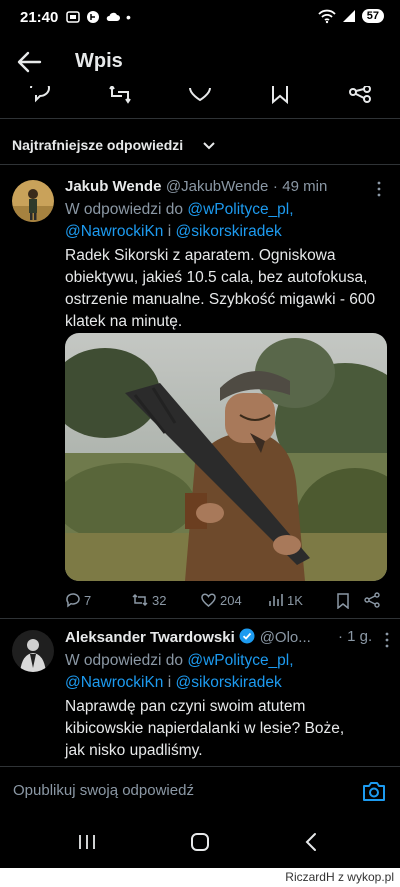  I want to click on app-notification-icon, so click(93, 17).